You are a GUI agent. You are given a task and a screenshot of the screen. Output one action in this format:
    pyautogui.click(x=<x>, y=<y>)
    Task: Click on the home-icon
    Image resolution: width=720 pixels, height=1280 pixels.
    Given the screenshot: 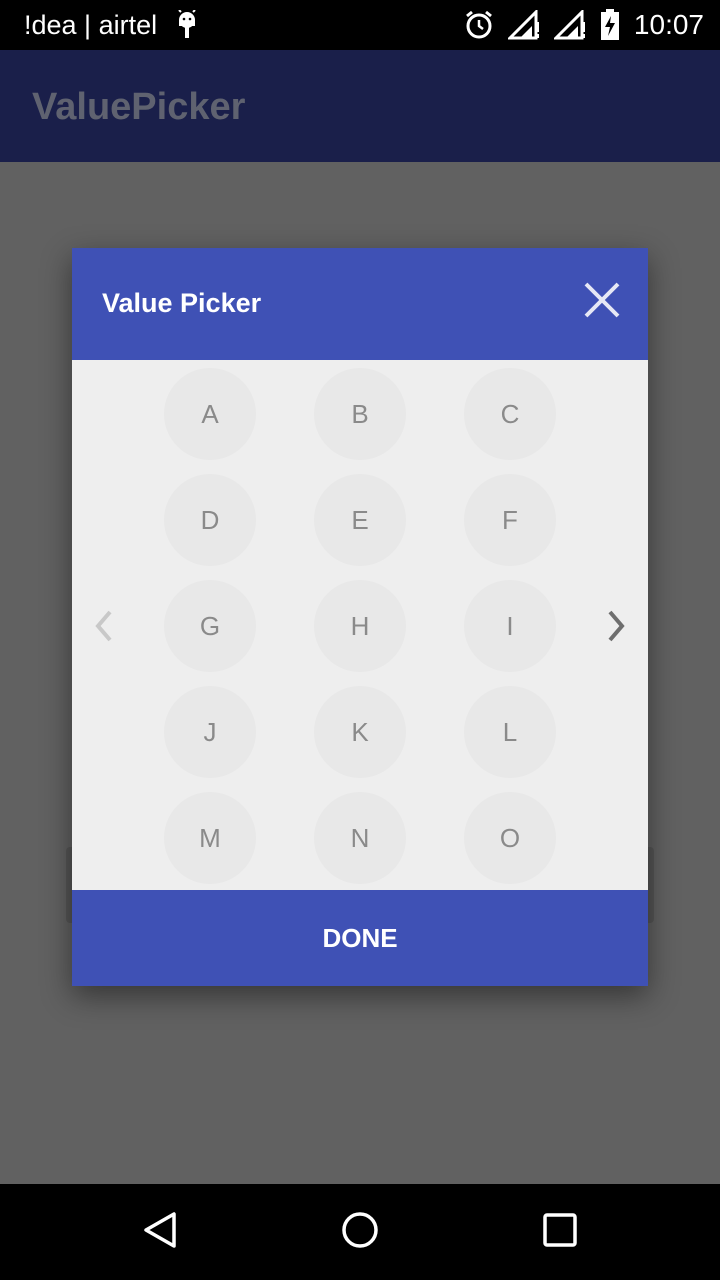 What is the action you would take?
    pyautogui.click(x=360, y=1232)
    